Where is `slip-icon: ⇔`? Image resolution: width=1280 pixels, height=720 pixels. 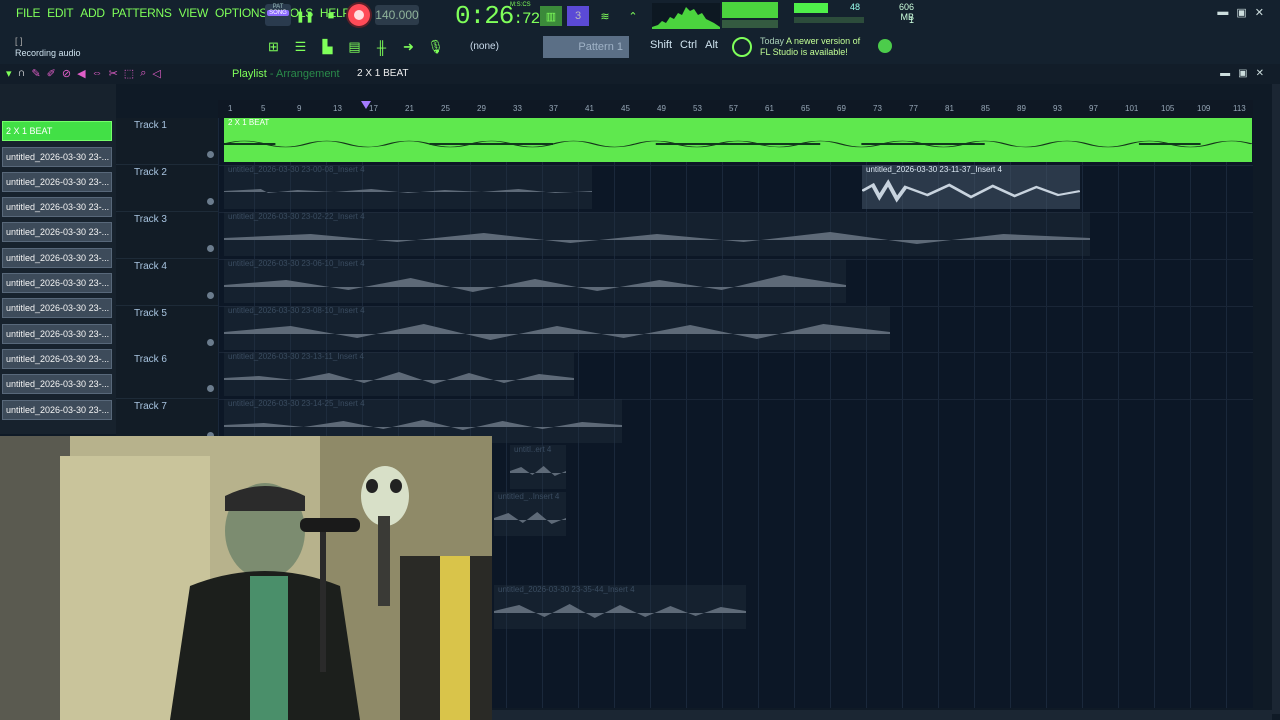
slip-icon: ⇔ is located at coordinates (97, 73).